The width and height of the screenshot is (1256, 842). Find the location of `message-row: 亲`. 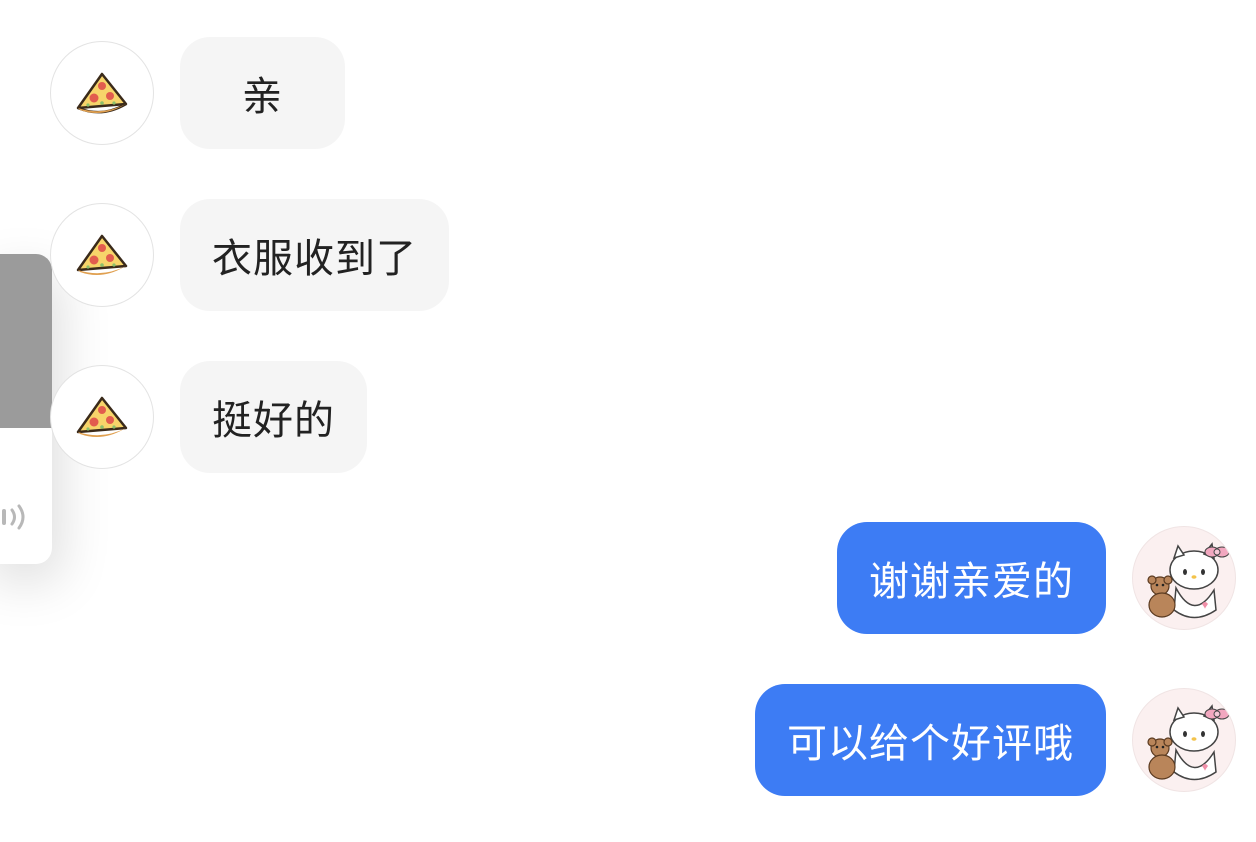

message-row: 亲 is located at coordinates (197, 93).